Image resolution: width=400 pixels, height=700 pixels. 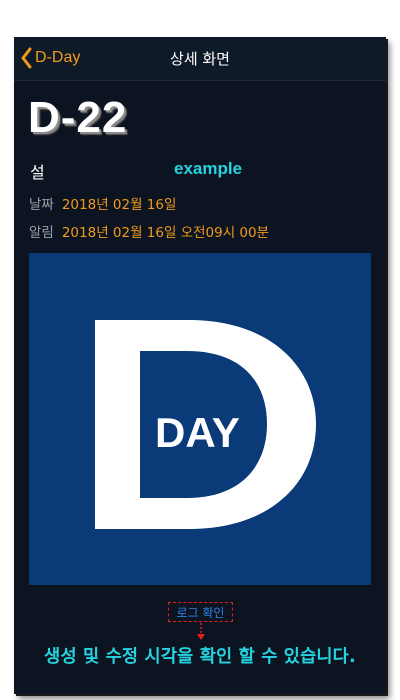 What do you see at coordinates (37, 172) in the screenshot?
I see `event-category: 설` at bounding box center [37, 172].